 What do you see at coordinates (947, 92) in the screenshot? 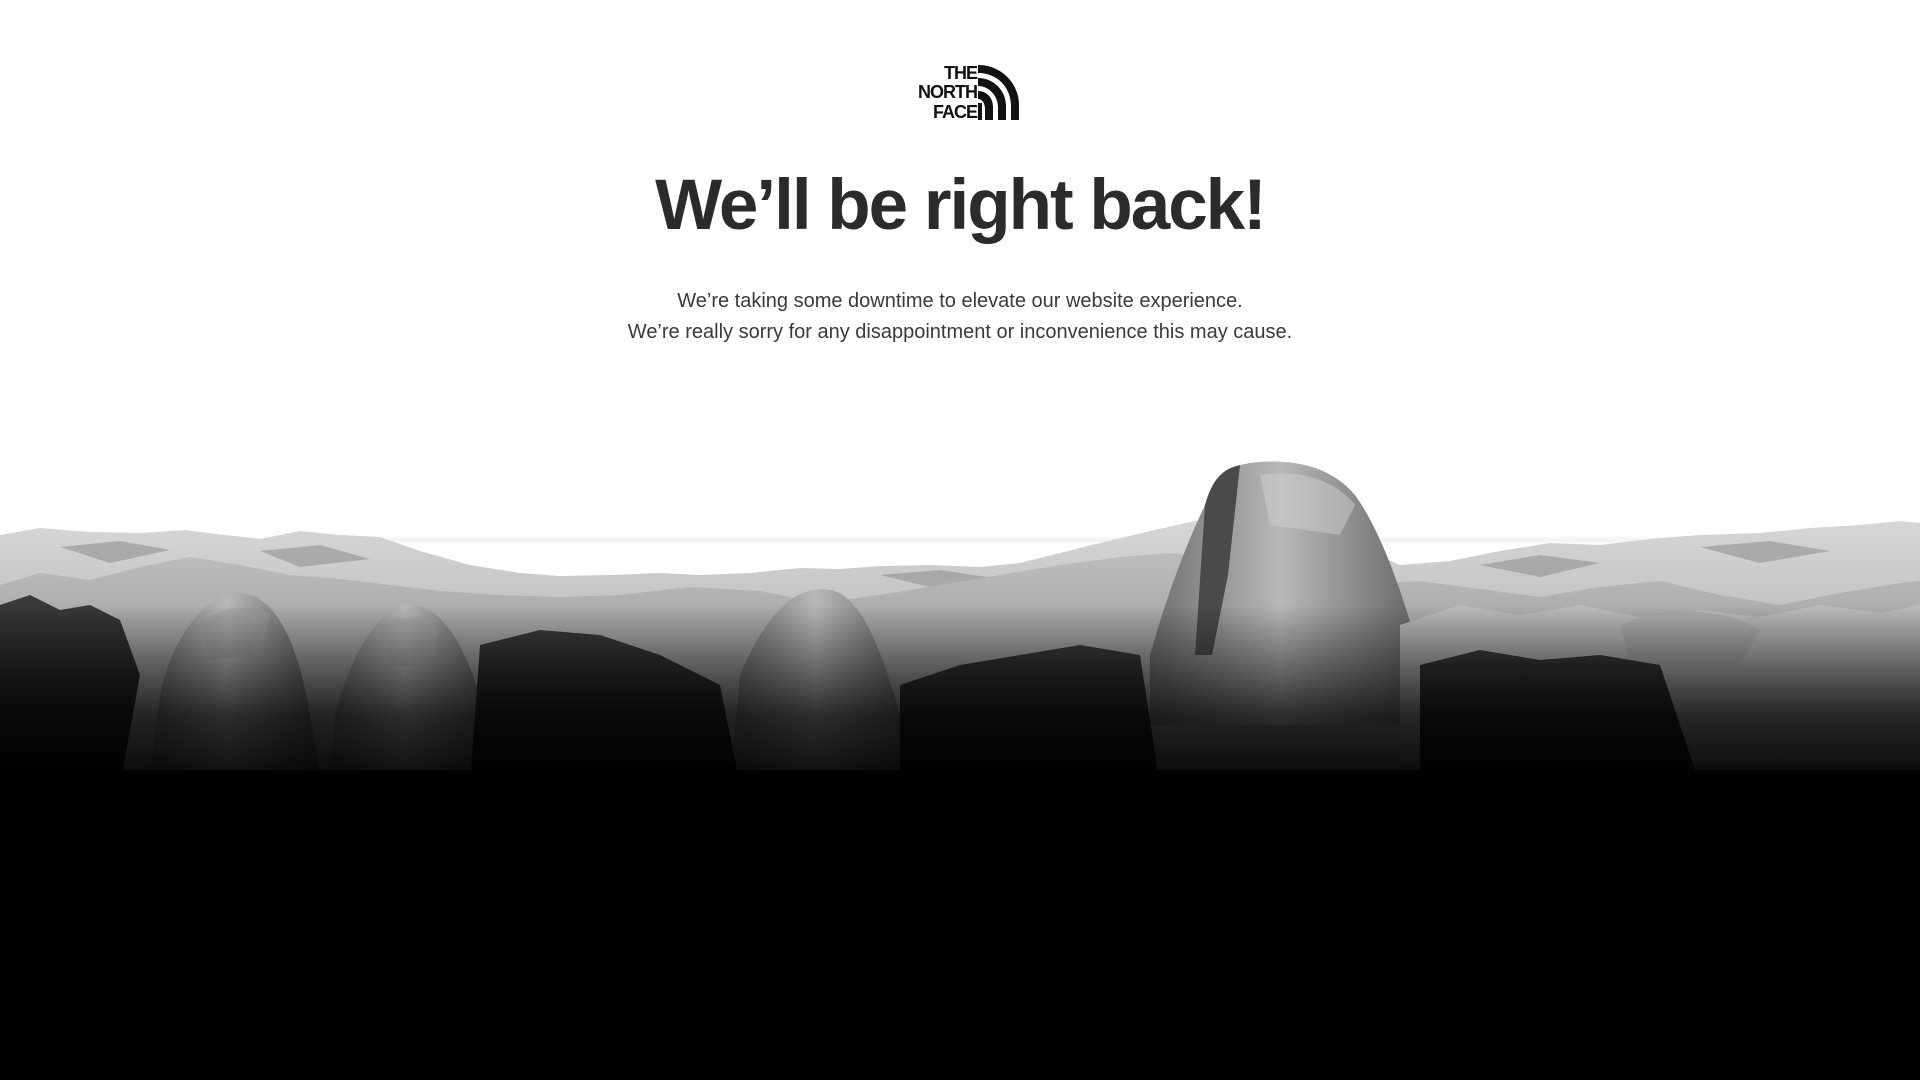
I see `svg-text: NORTH` at bounding box center [947, 92].